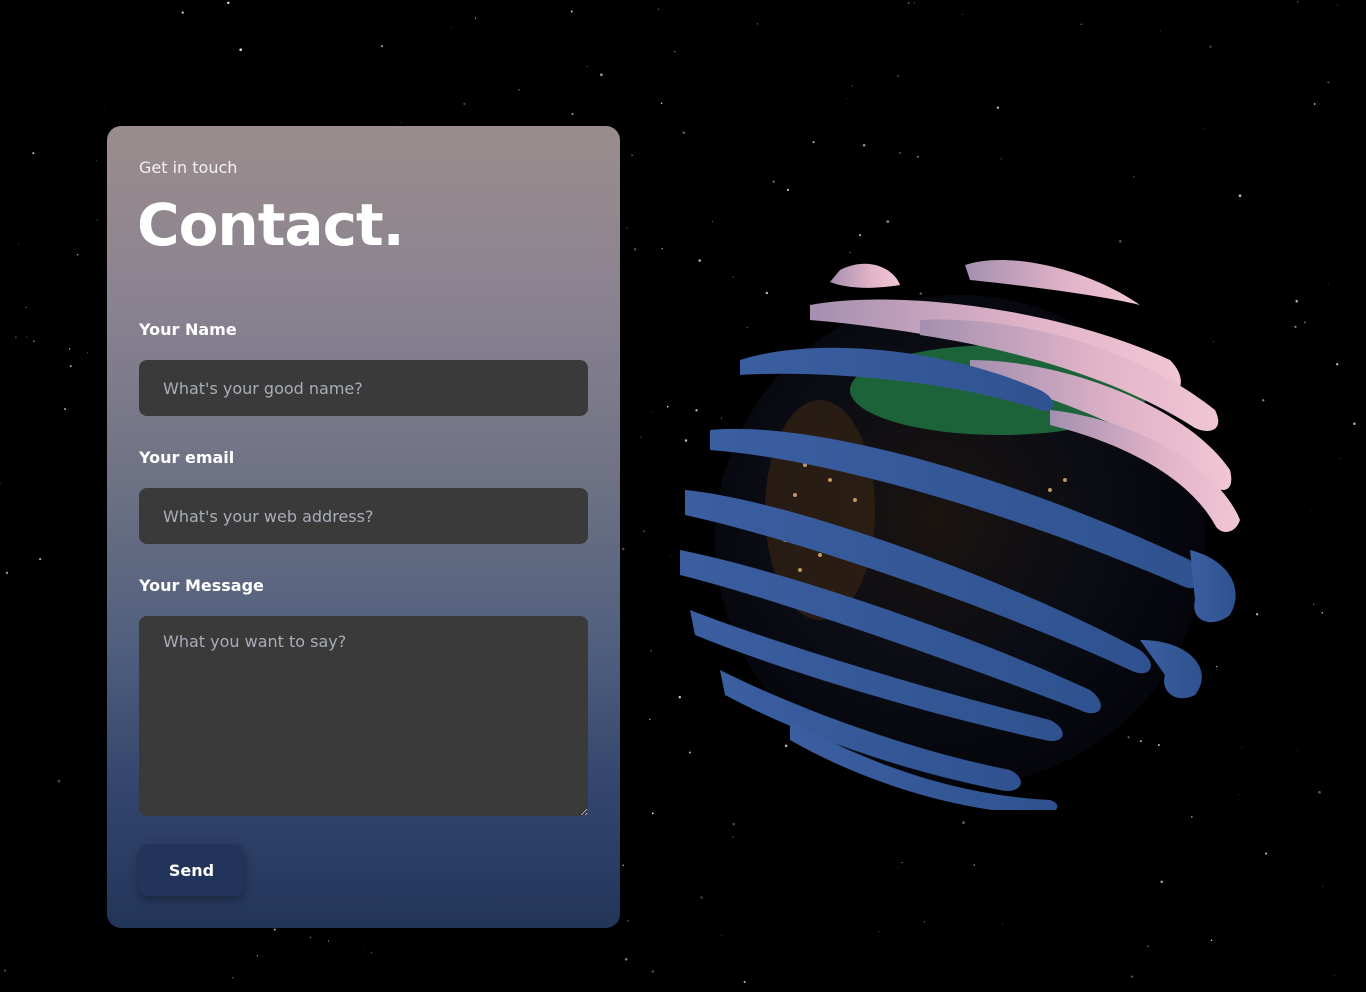 This screenshot has height=992, width=1366. I want to click on message-textarea, so click(363, 716).